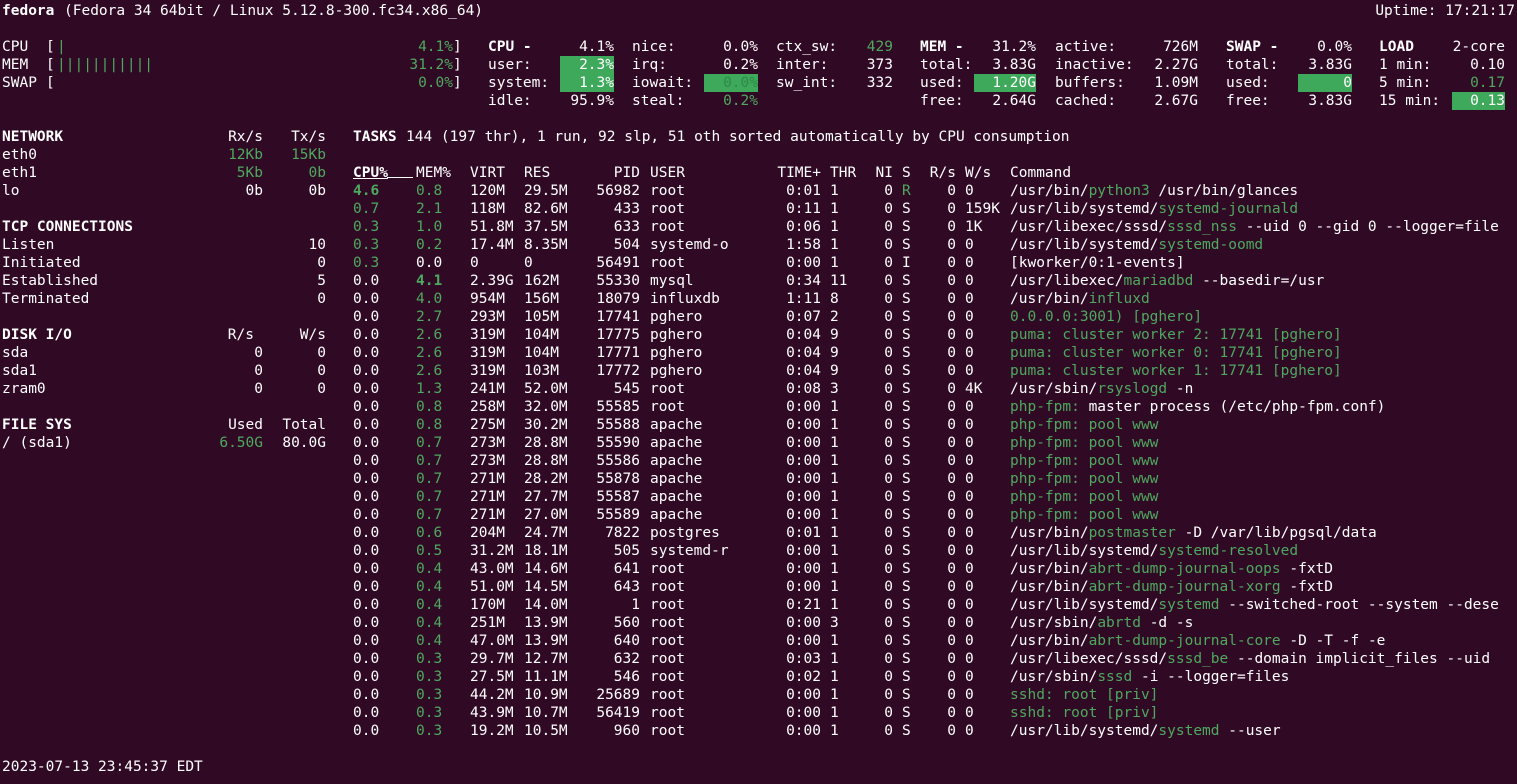  What do you see at coordinates (1090, 83) in the screenshot?
I see `mem-buffers-label: buffers:` at bounding box center [1090, 83].